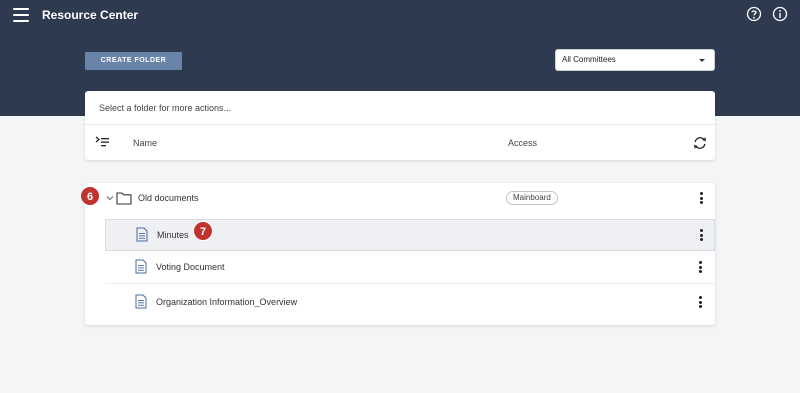 The width and height of the screenshot is (800, 393). What do you see at coordinates (410, 268) in the screenshot?
I see `file-row: Voting Document` at bounding box center [410, 268].